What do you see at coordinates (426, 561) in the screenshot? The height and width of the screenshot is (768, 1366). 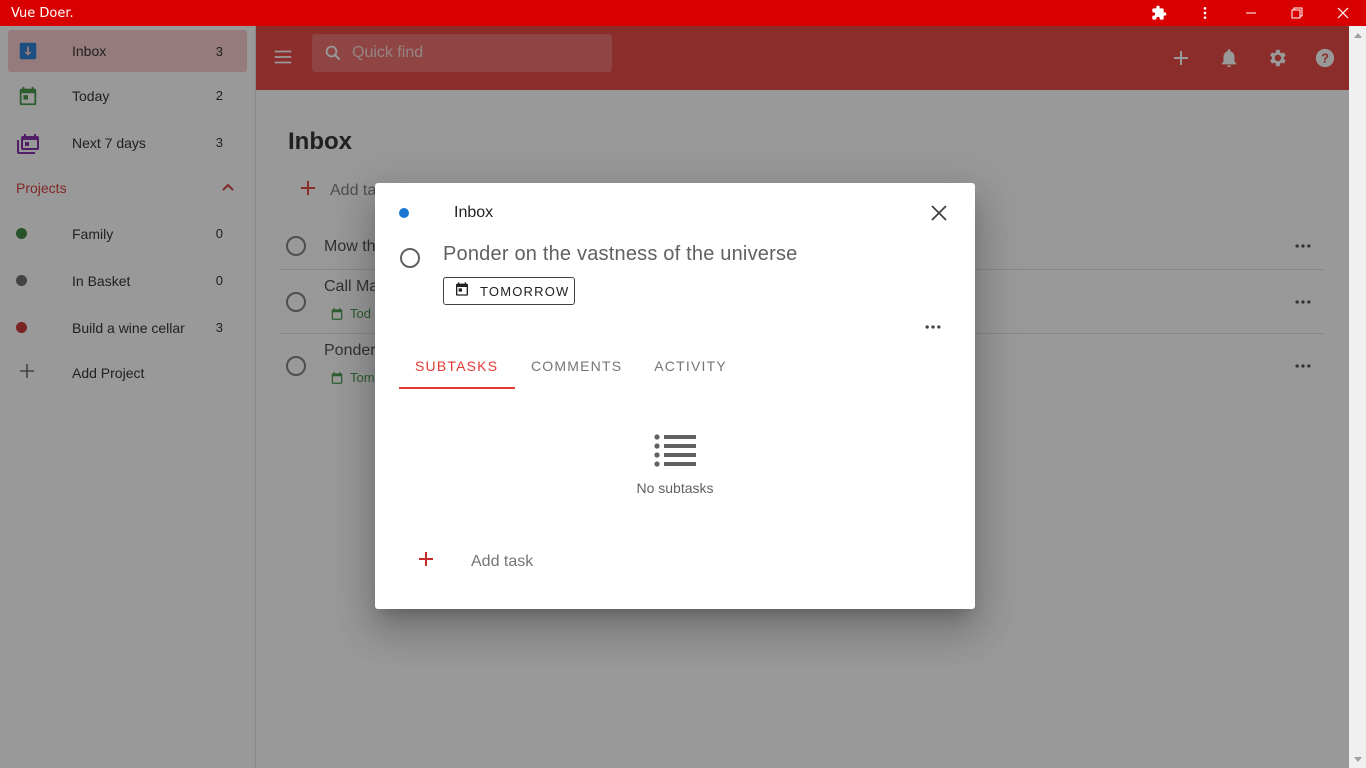 I see `plus-icon` at bounding box center [426, 561].